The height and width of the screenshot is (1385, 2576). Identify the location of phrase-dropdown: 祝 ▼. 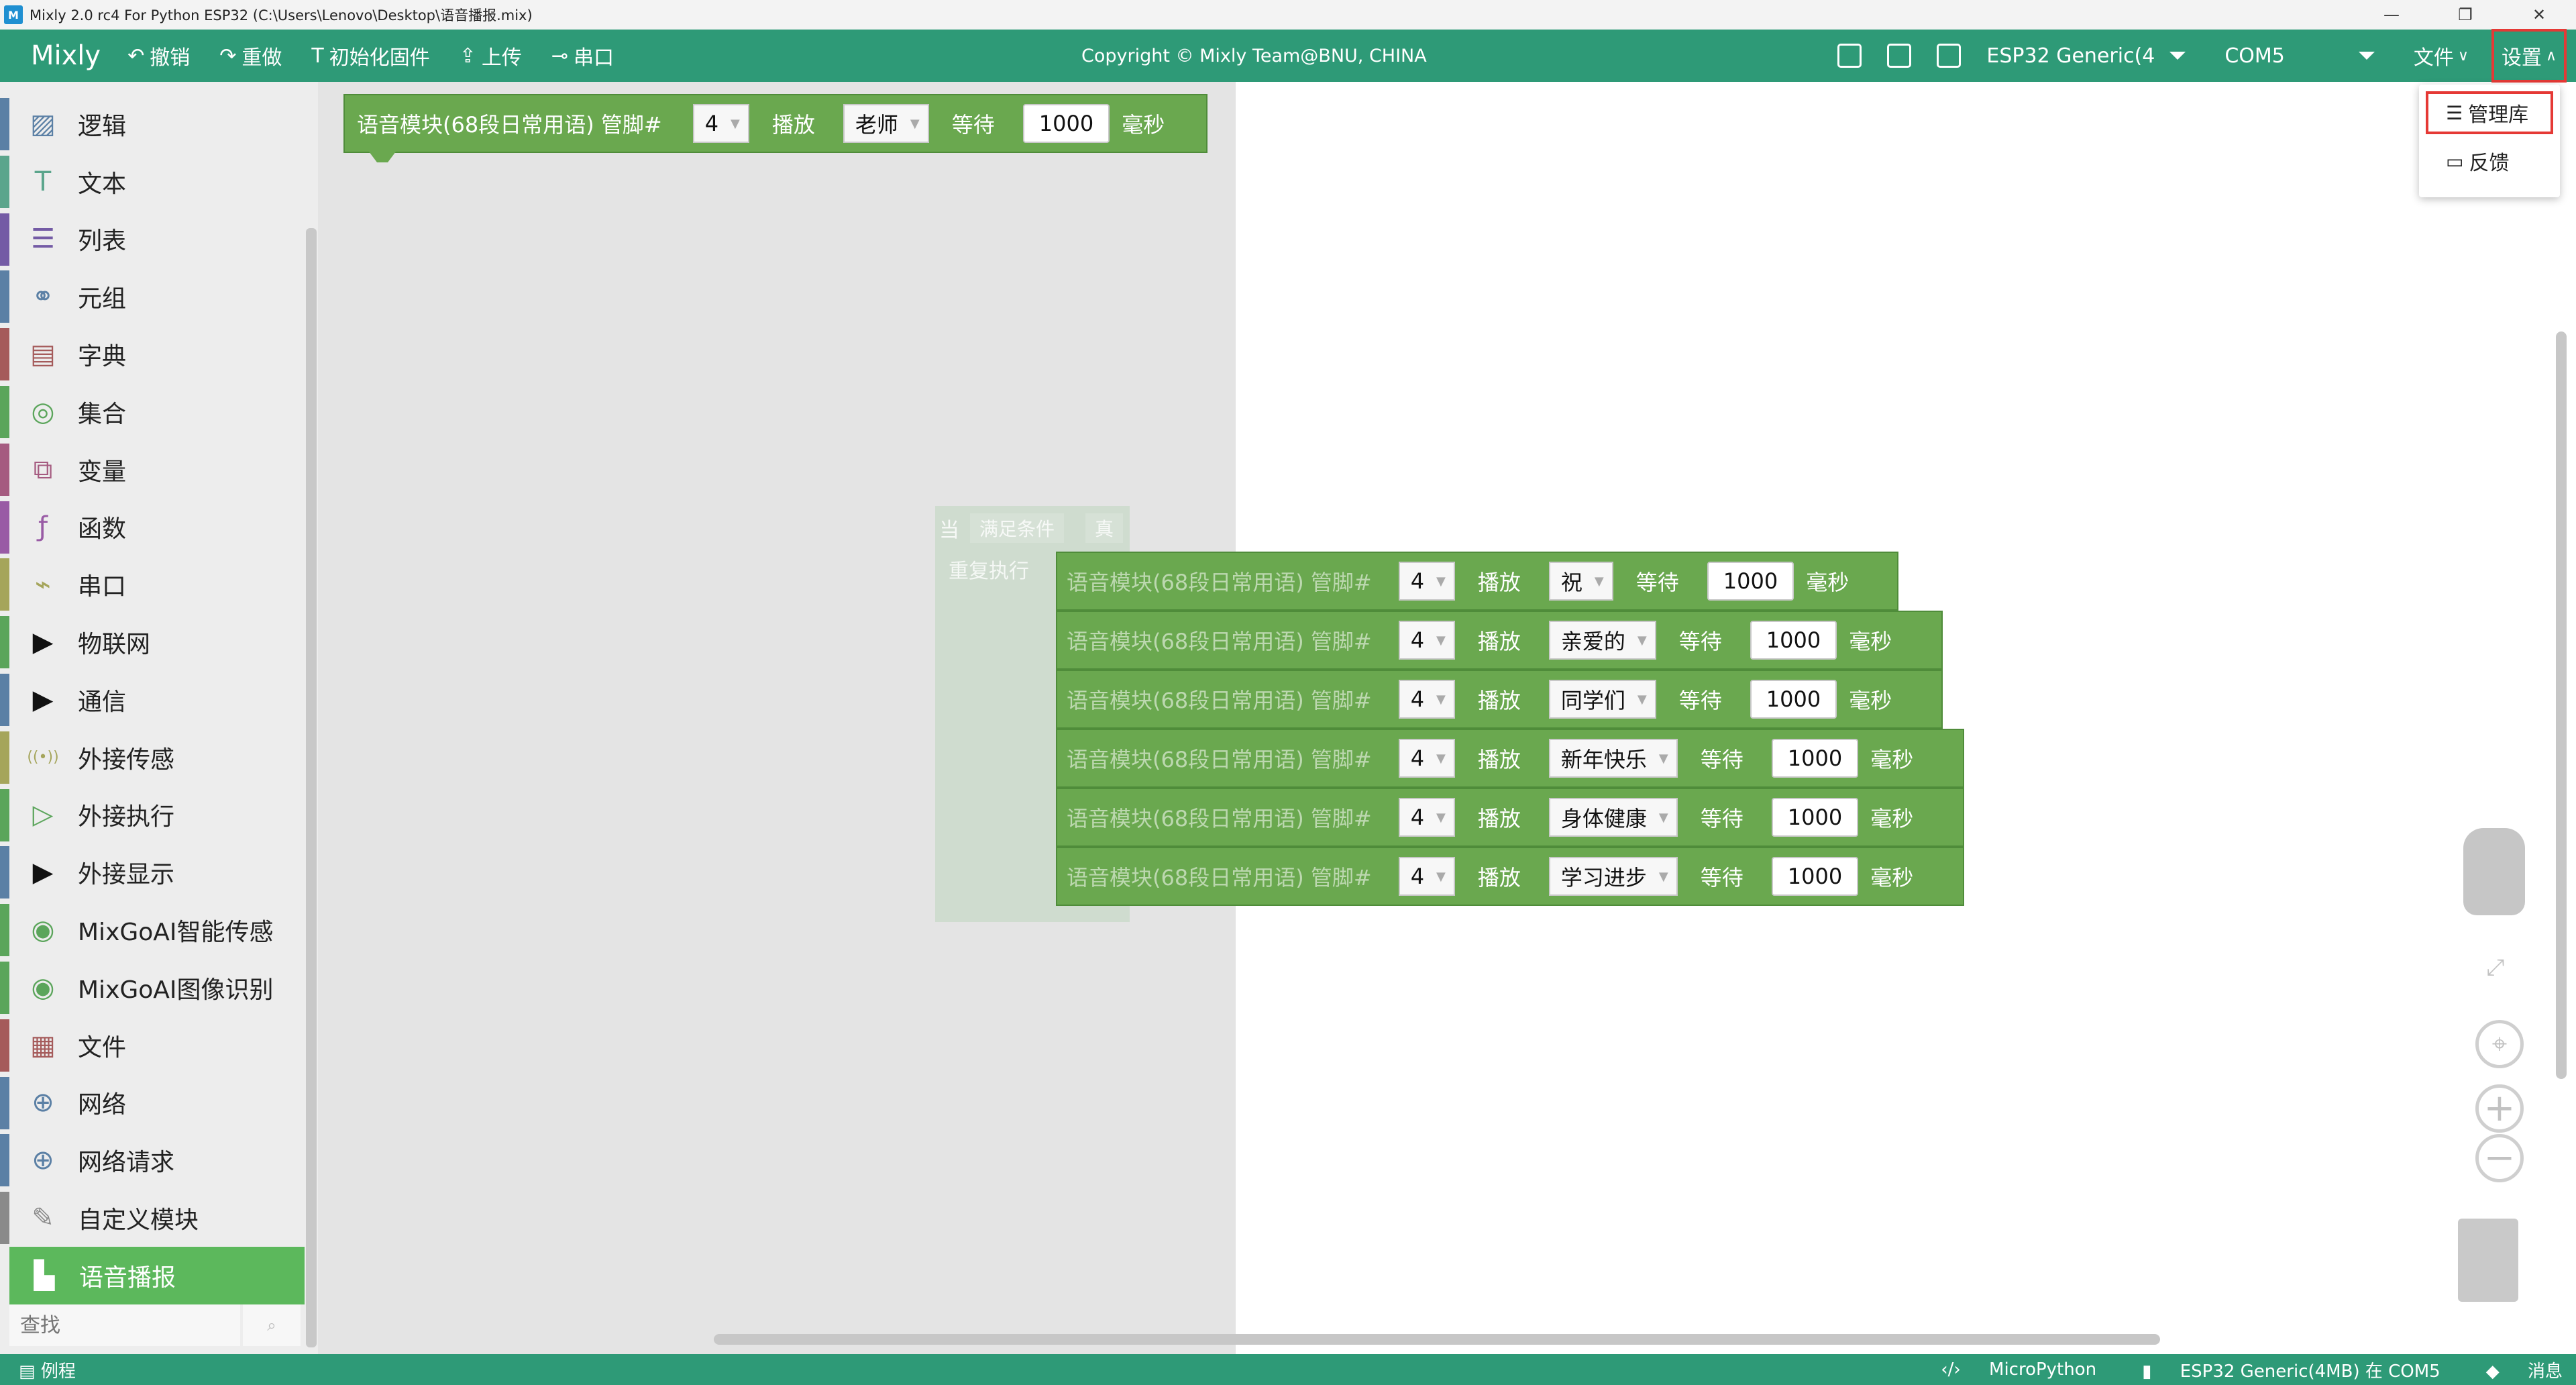
(1580, 581).